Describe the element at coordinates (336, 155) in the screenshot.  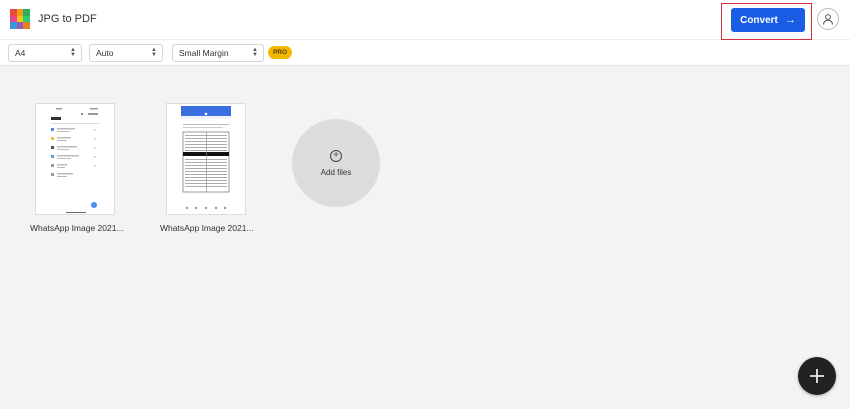
I see `plus-circle-icon: +` at that location.